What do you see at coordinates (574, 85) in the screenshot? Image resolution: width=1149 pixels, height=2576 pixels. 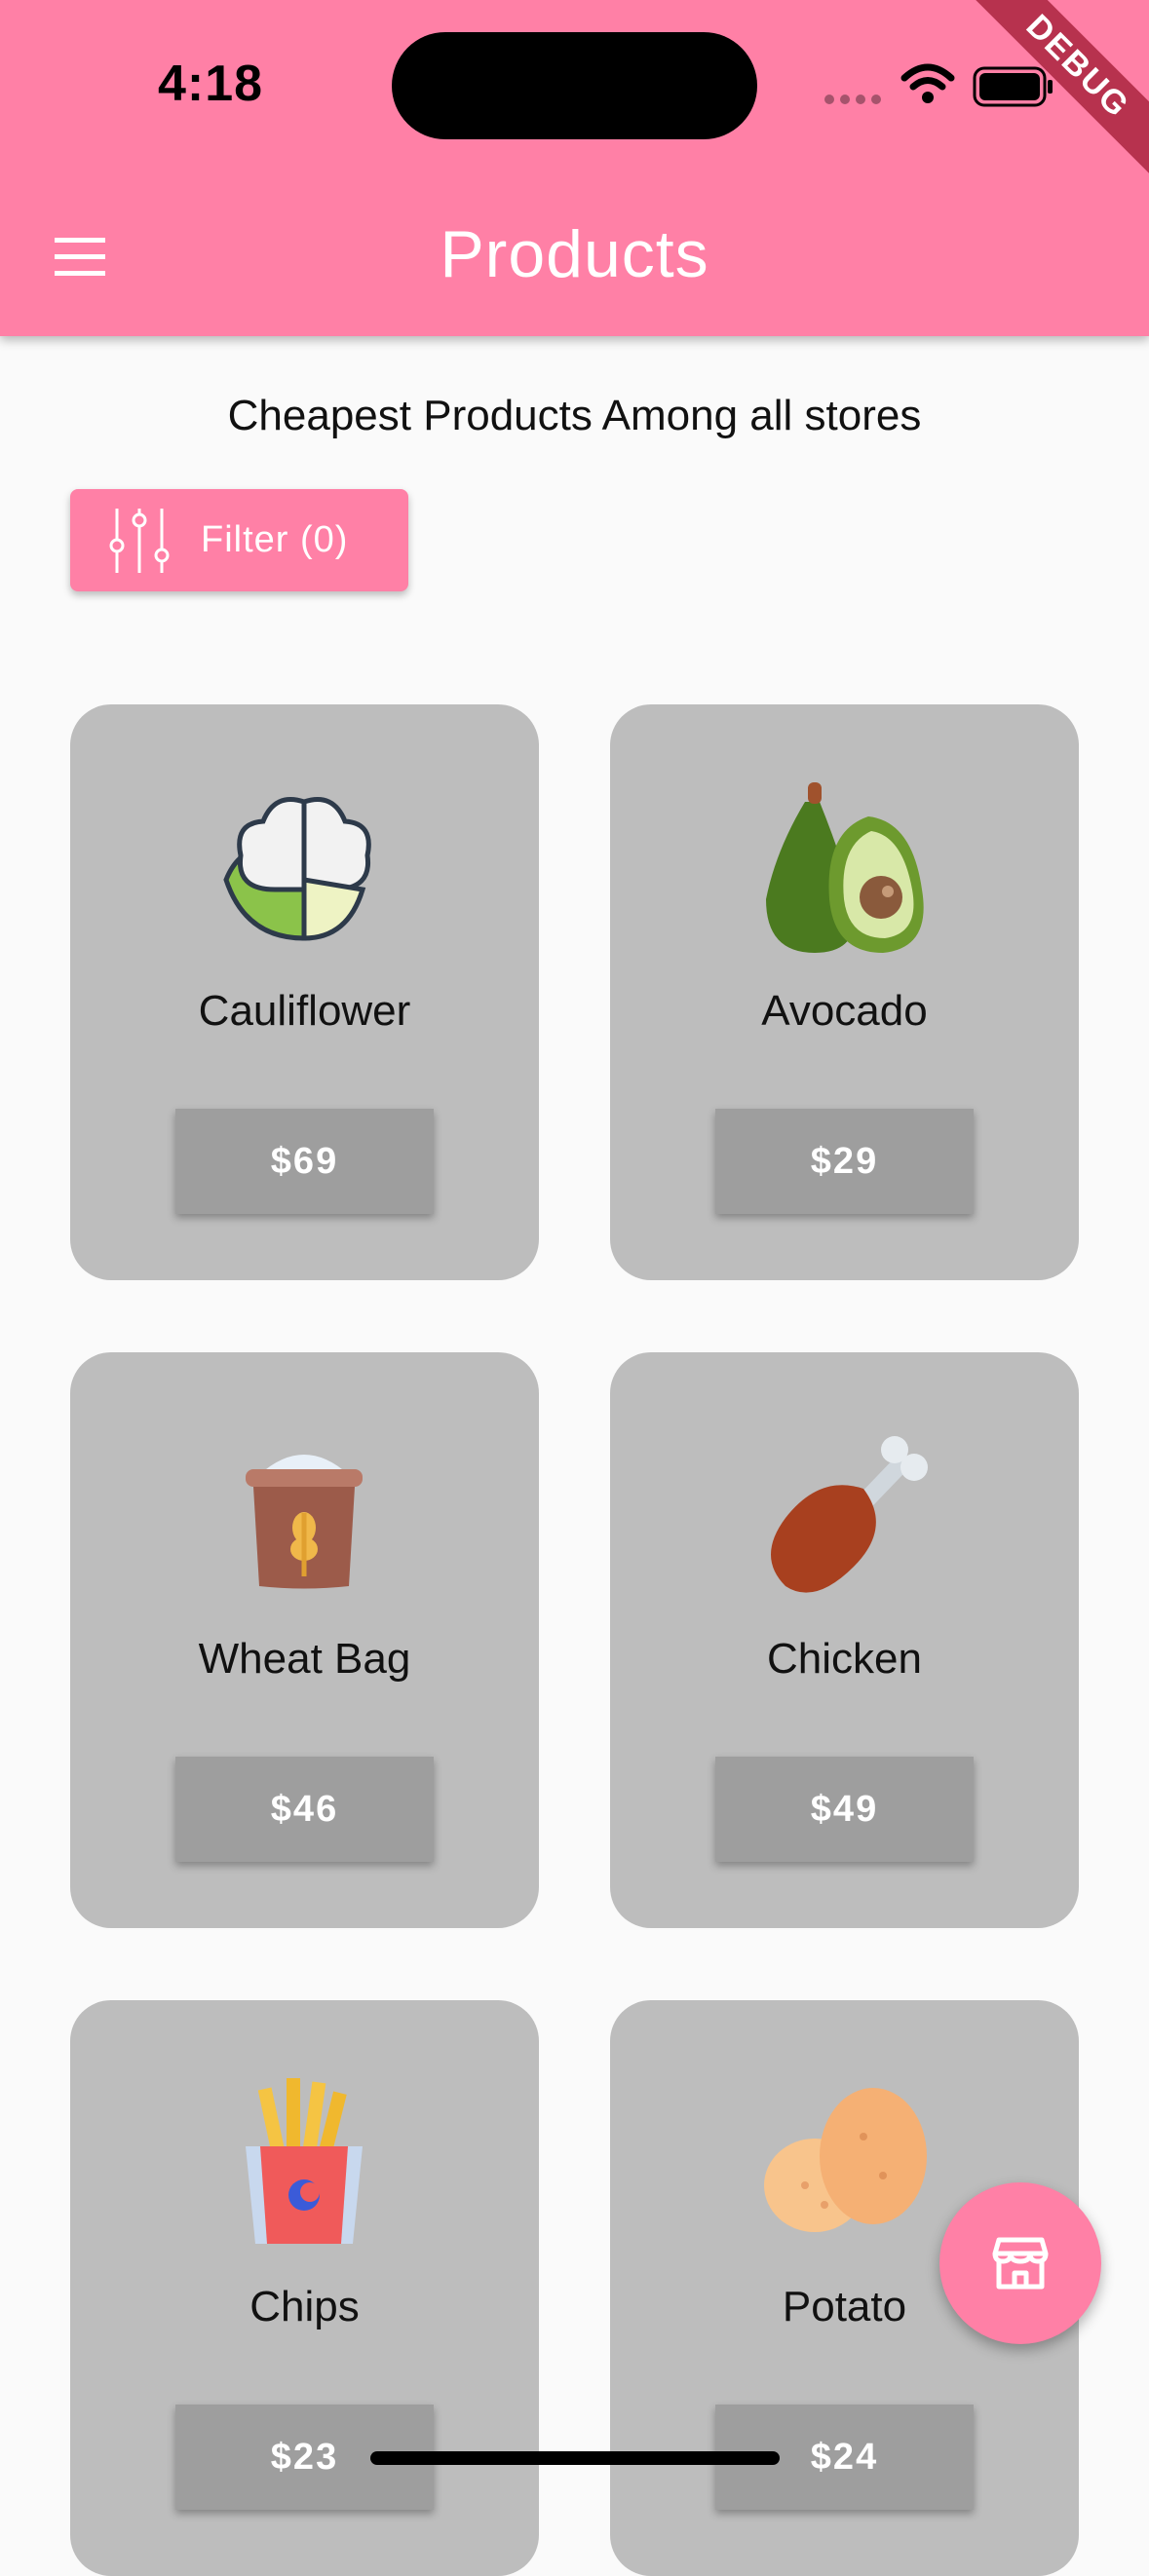 I see `dynamic-island` at bounding box center [574, 85].